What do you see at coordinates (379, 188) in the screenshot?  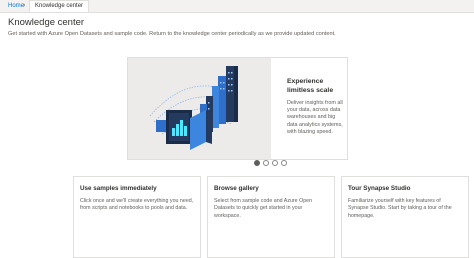 I see `card-title: Tour Synapse Studio` at bounding box center [379, 188].